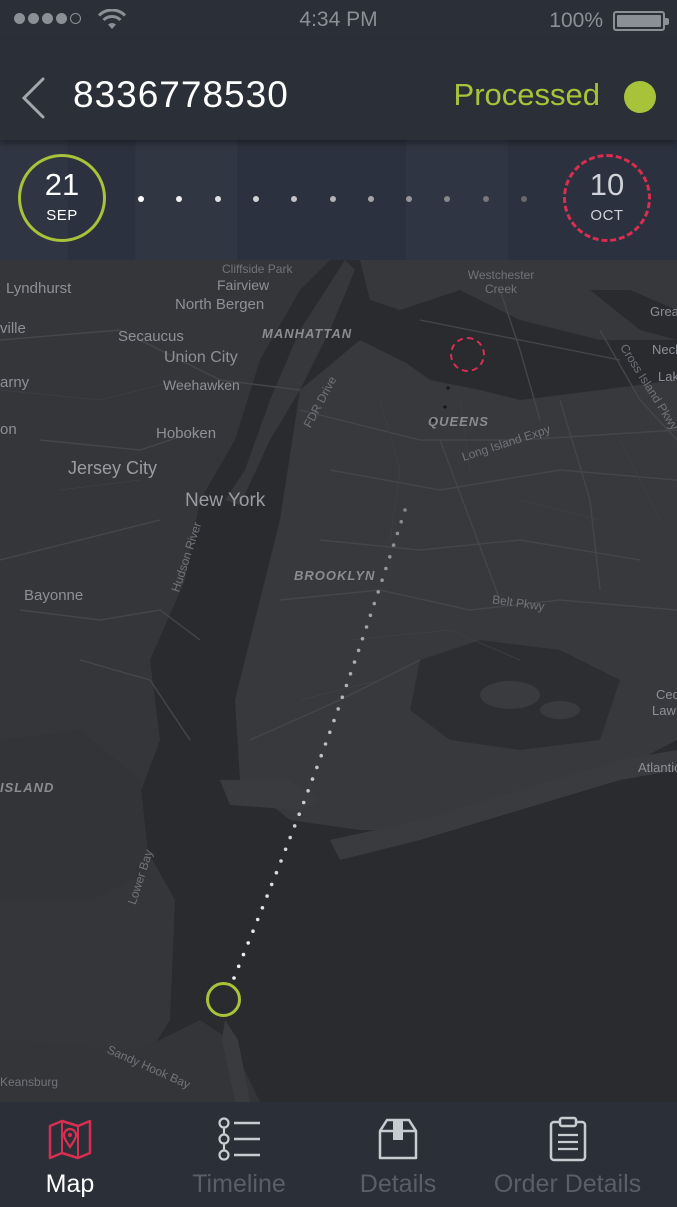  What do you see at coordinates (113, 468) in the screenshot?
I see `map-label: Jersey City` at bounding box center [113, 468].